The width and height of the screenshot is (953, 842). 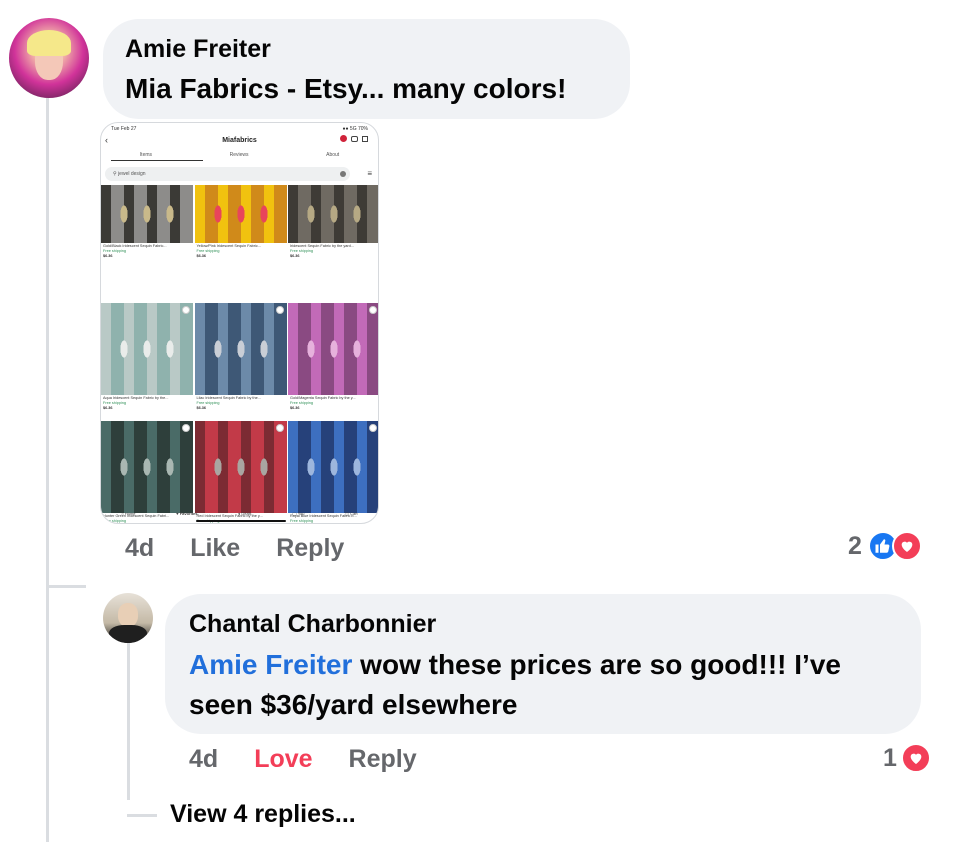 What do you see at coordinates (47, 469) in the screenshot?
I see `thread-line-main` at bounding box center [47, 469].